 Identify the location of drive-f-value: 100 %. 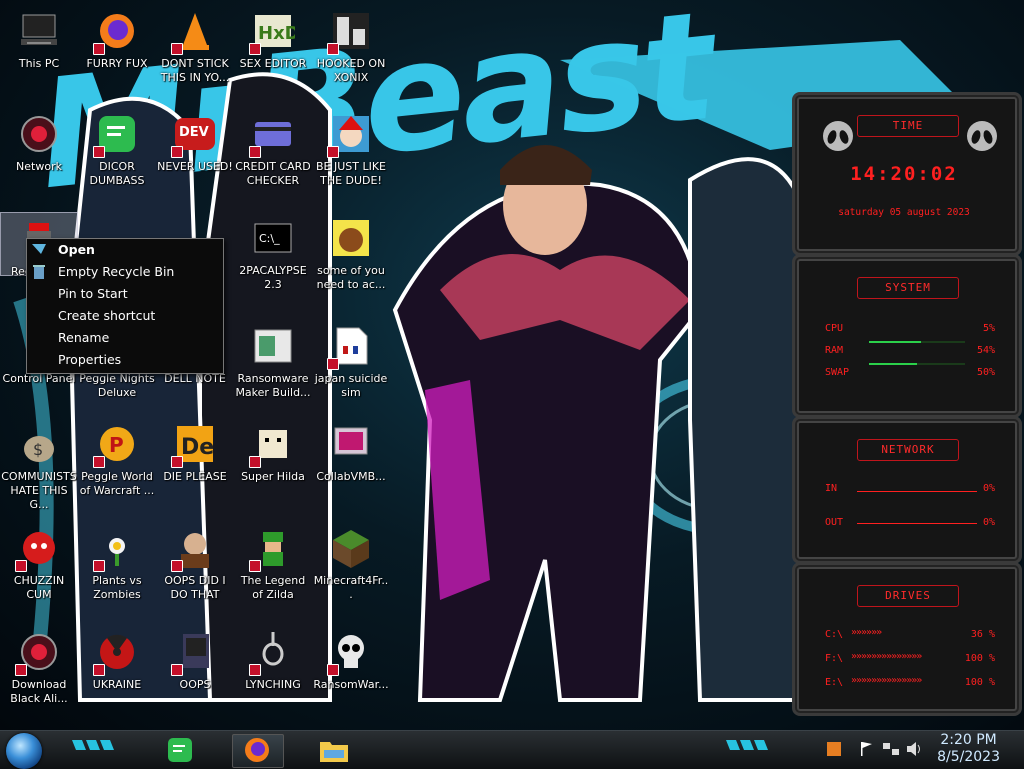
(979, 658).